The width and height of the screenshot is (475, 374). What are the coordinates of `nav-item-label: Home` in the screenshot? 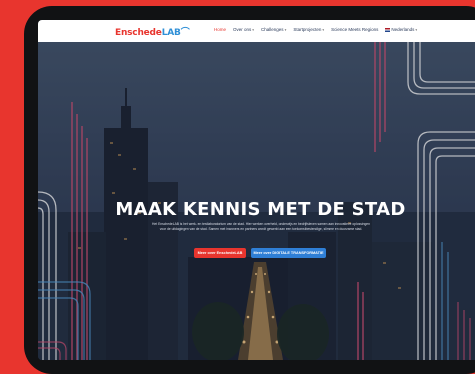 It's located at (220, 29).